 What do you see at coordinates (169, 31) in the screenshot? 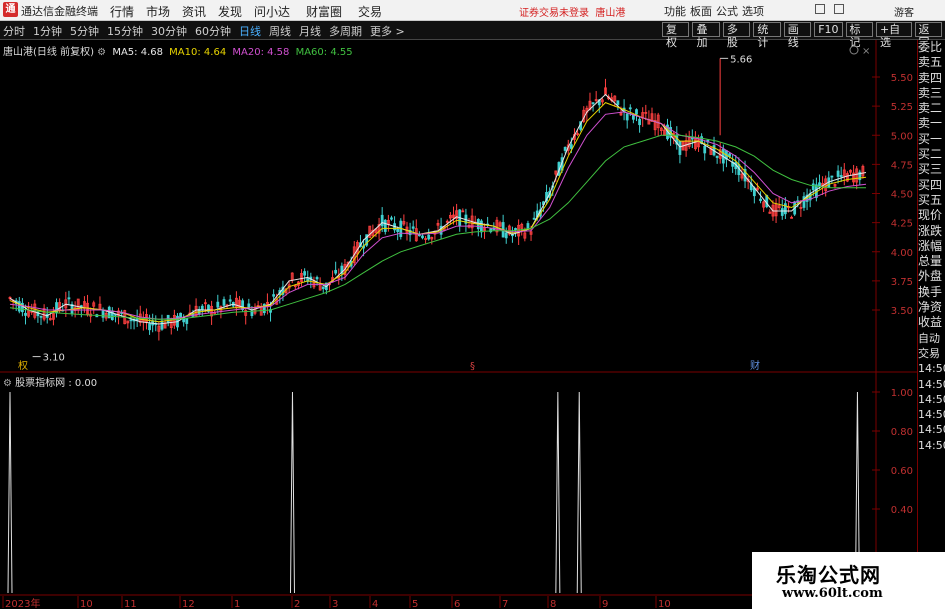
I see `tab-30min: 30分钟` at bounding box center [169, 31].